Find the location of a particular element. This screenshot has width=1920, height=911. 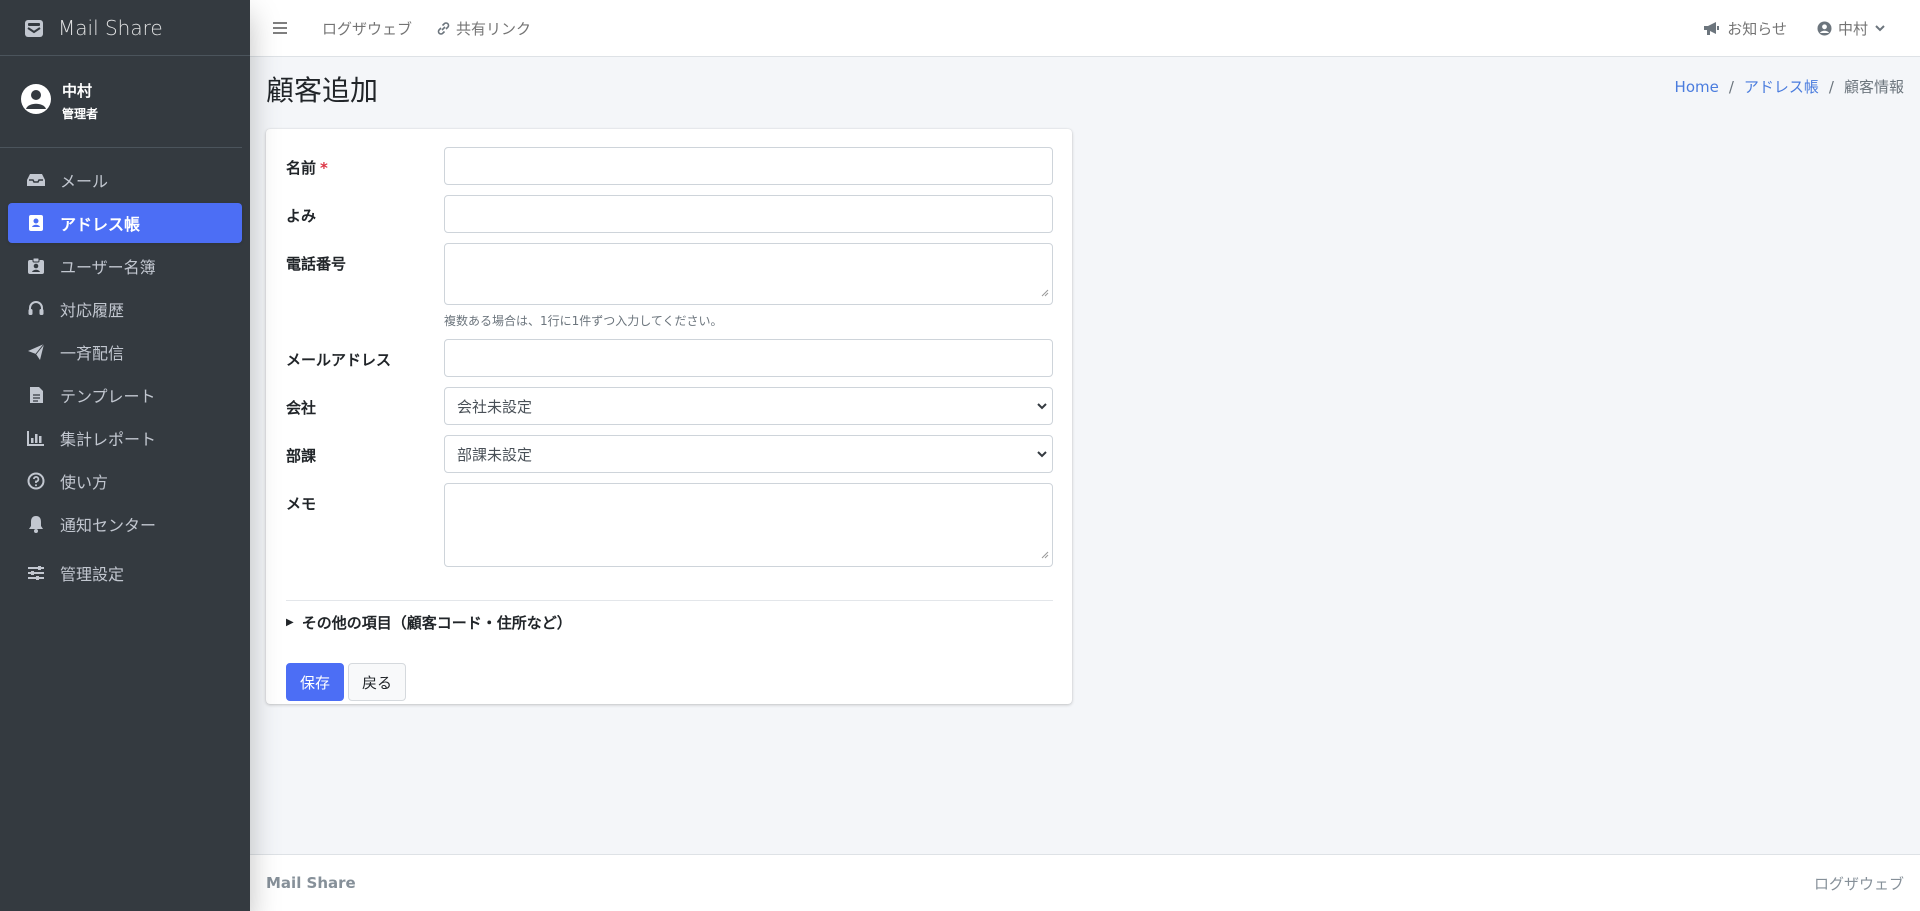

email-row: メールアドレス is located at coordinates (669, 358).